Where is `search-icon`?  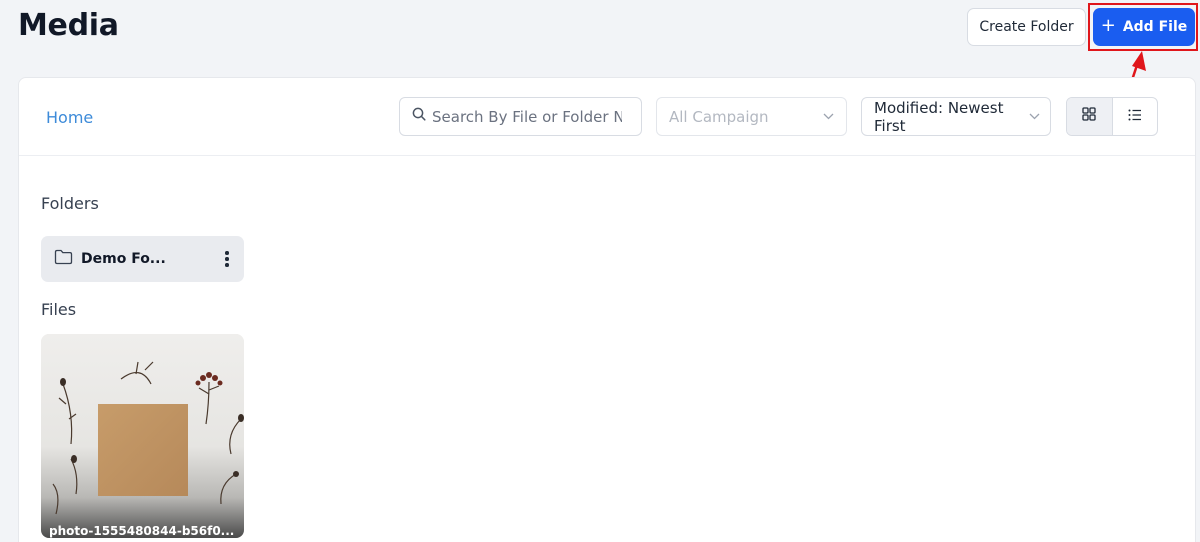
search-icon is located at coordinates (419, 116).